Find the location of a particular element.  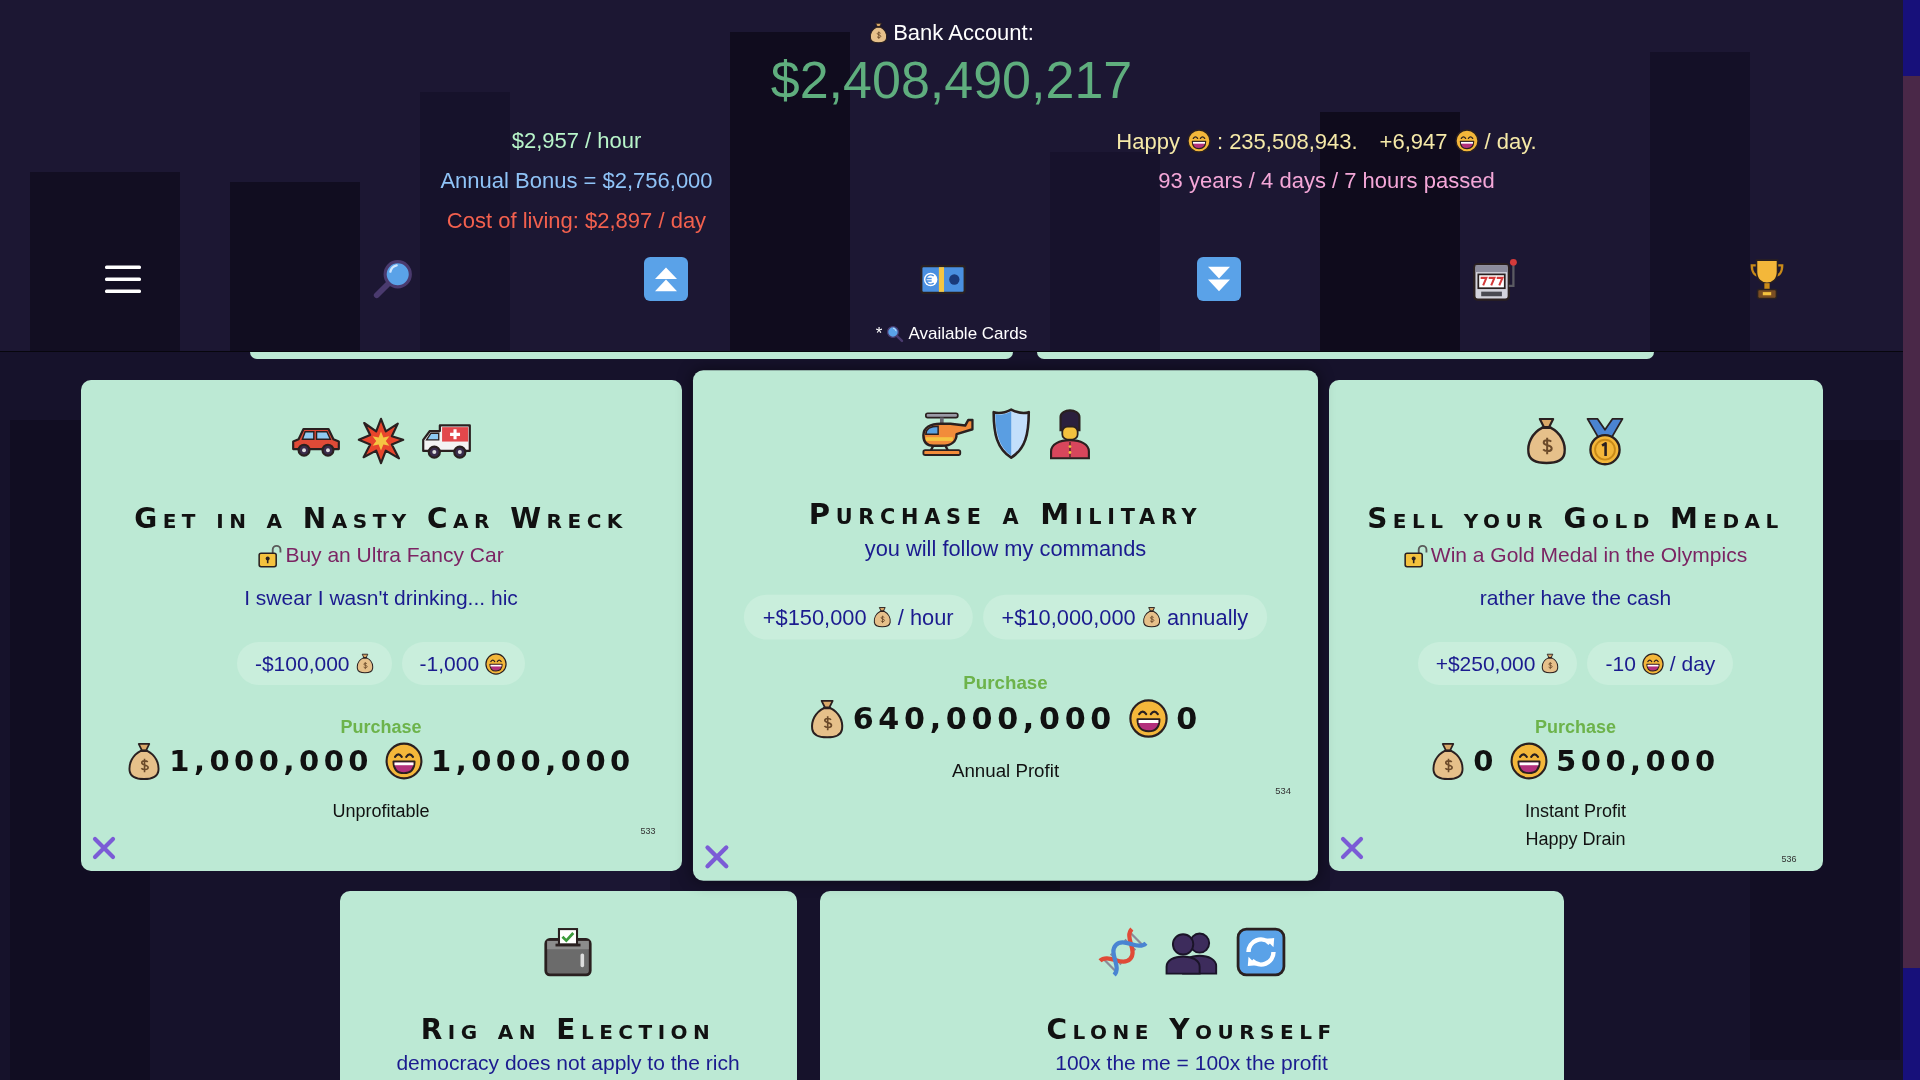

dna-icon is located at coordinates (1122, 952).